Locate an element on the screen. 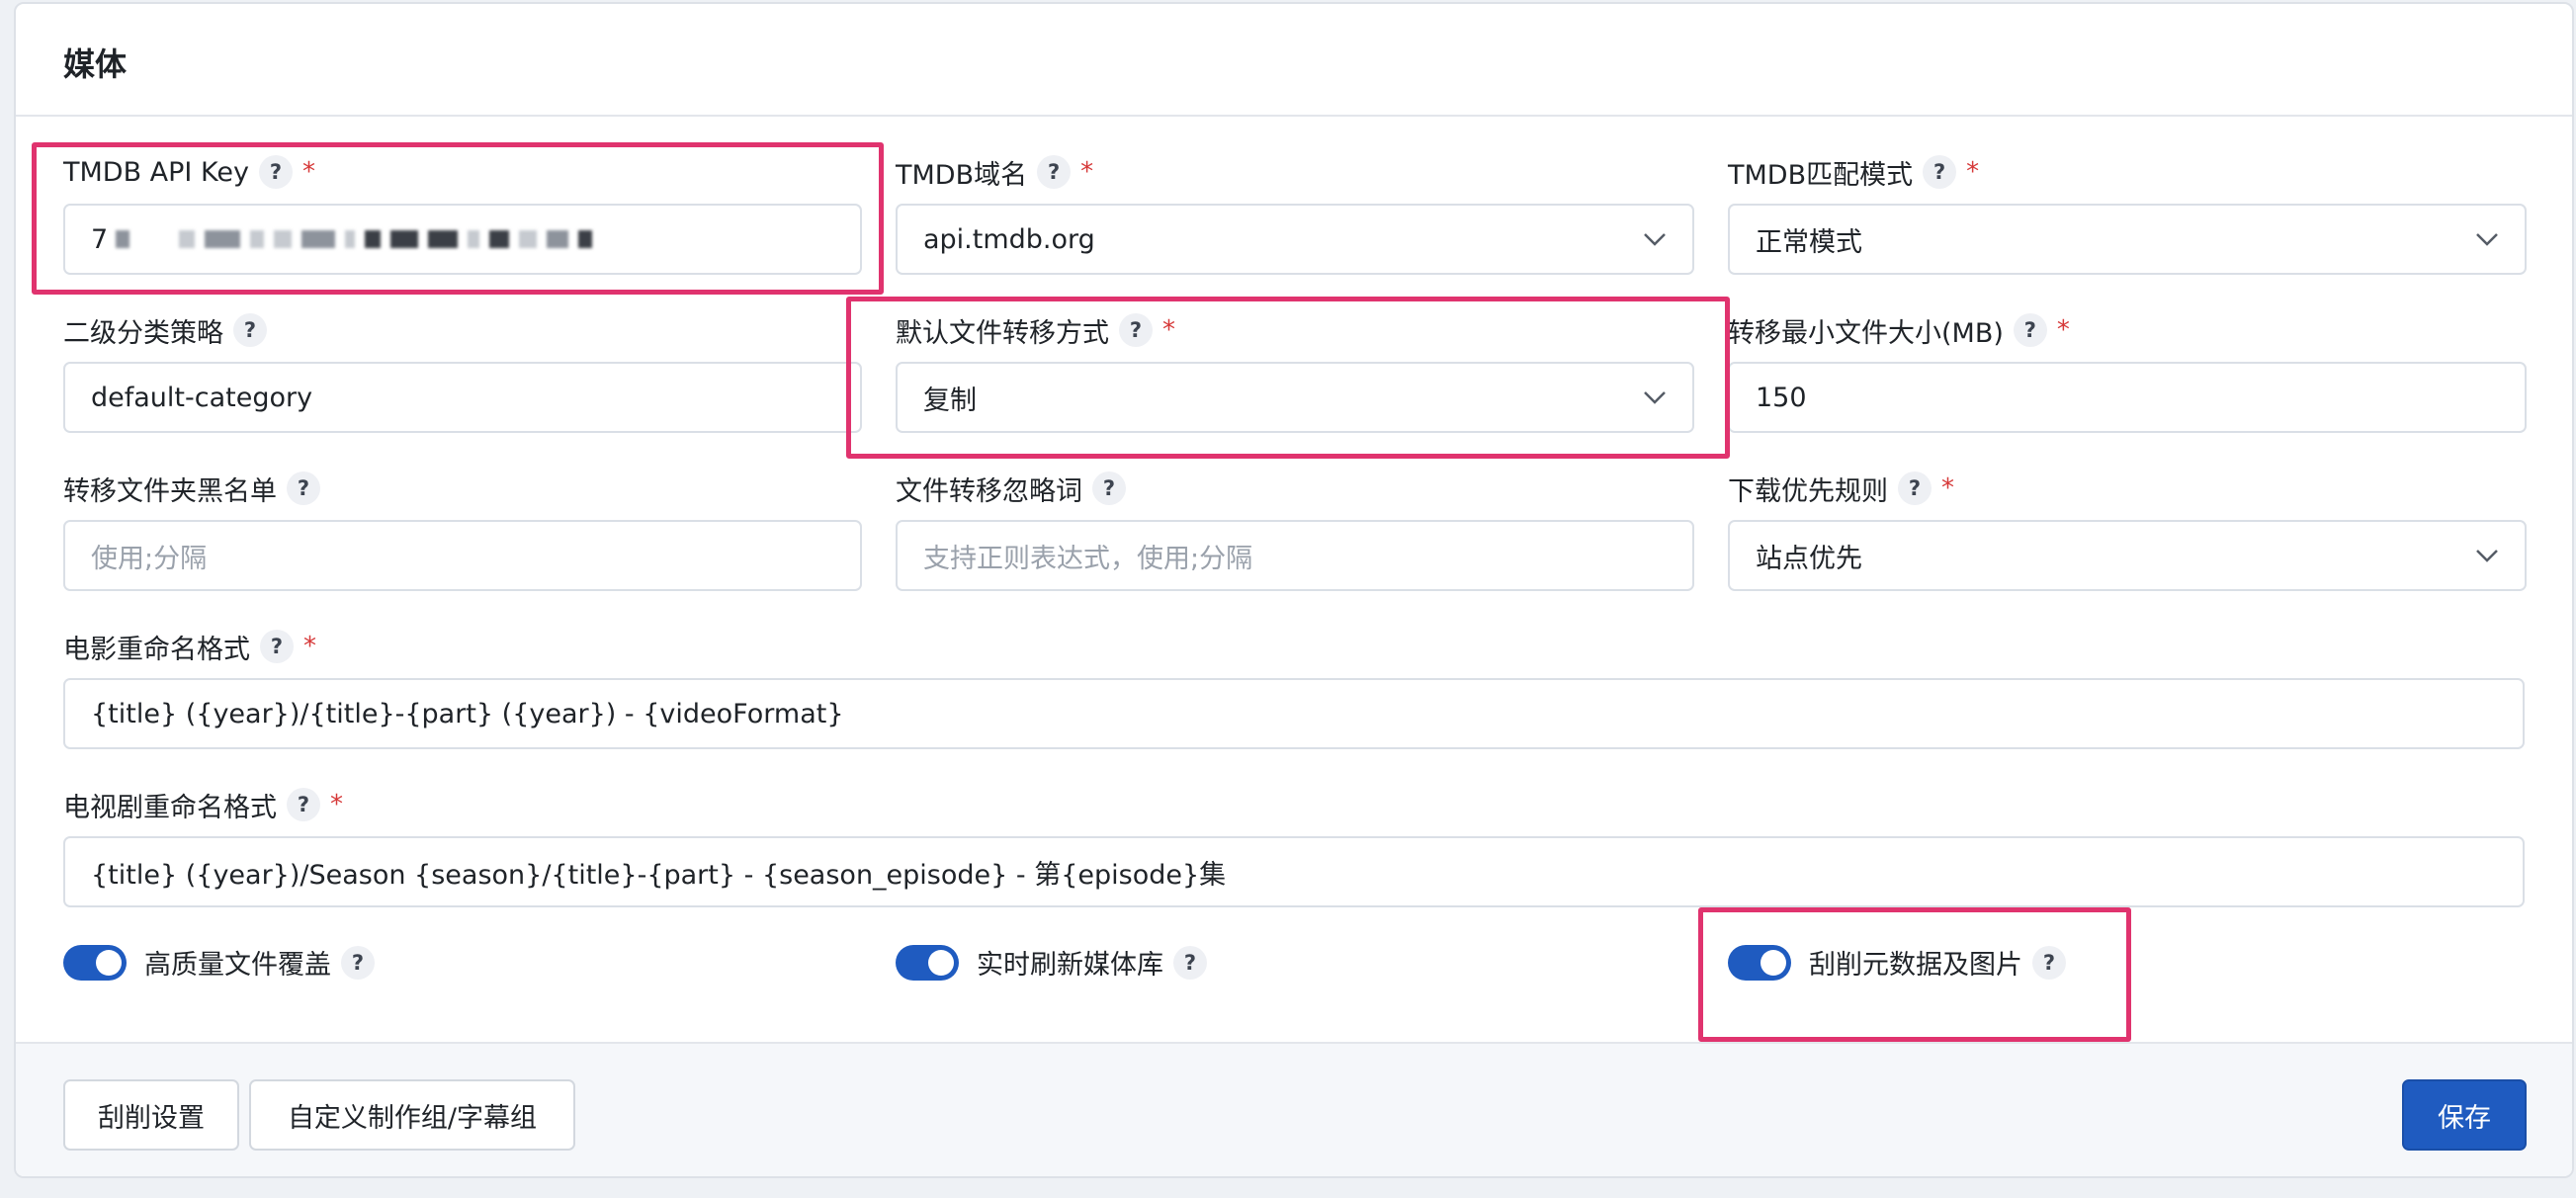  input-placeholder: 使用;分隔 is located at coordinates (149, 558).